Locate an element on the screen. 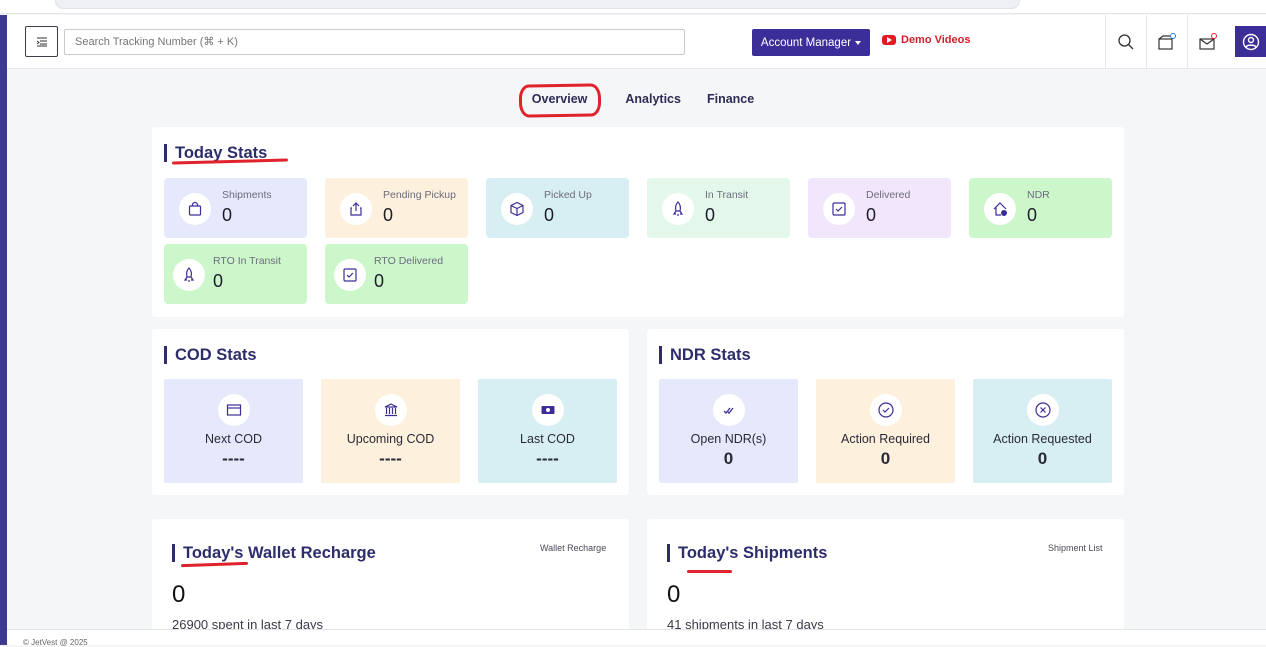 The width and height of the screenshot is (1266, 647). card-icon is located at coordinates (233, 410).